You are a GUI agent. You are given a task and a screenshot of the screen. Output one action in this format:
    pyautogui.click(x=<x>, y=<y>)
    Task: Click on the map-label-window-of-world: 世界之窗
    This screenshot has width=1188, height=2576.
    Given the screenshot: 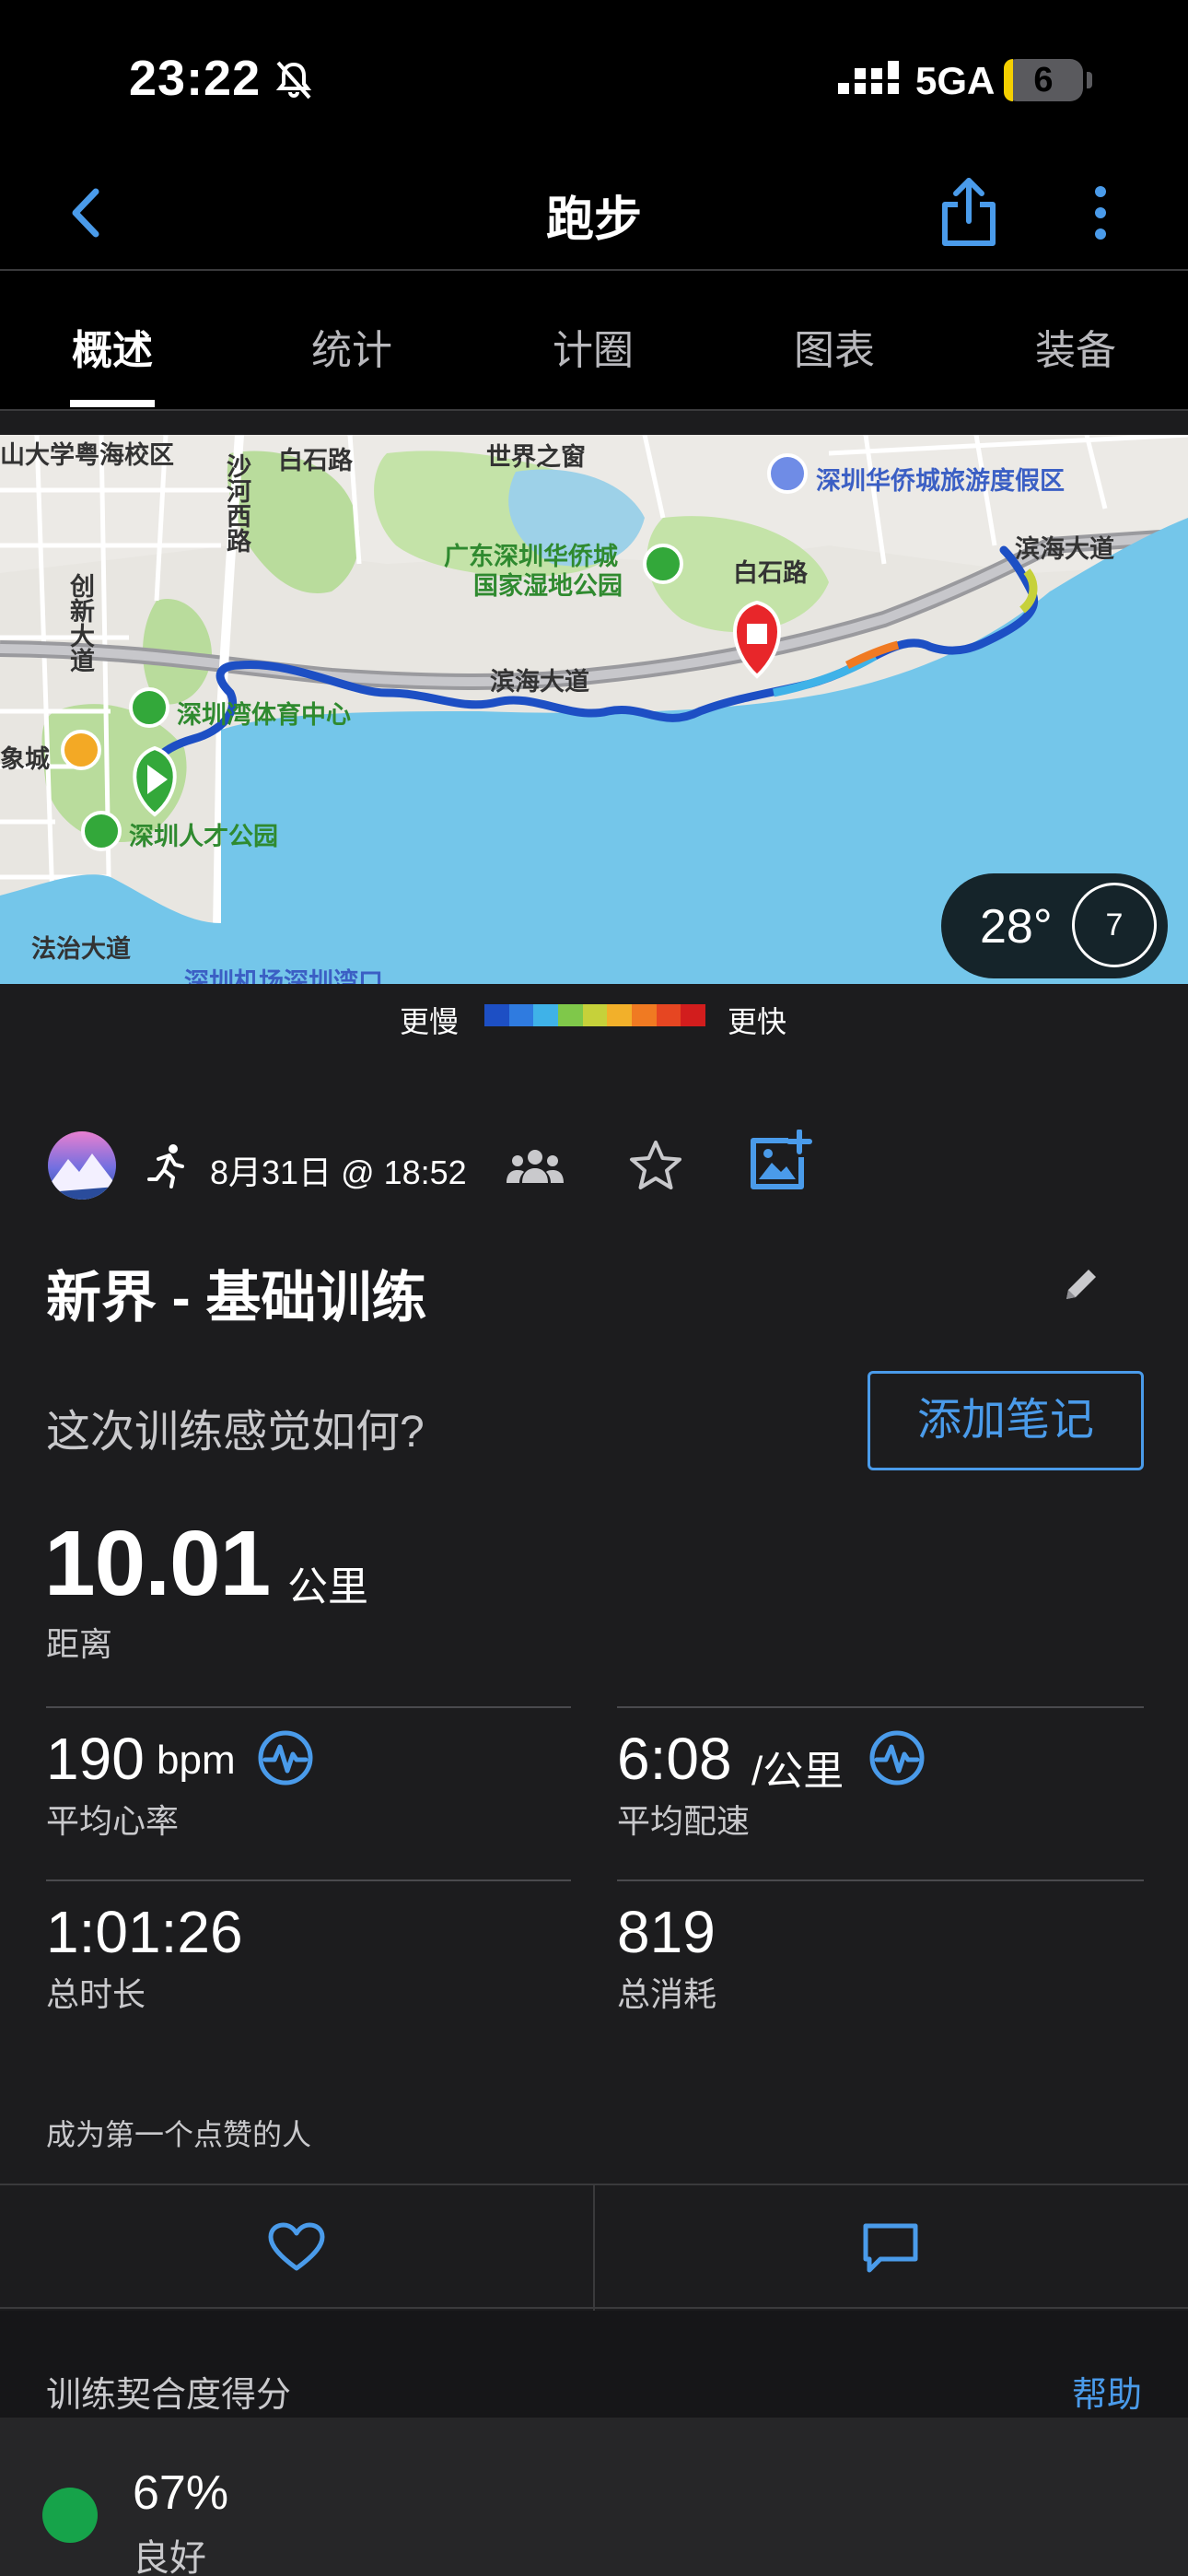 What is the action you would take?
    pyautogui.click(x=536, y=457)
    